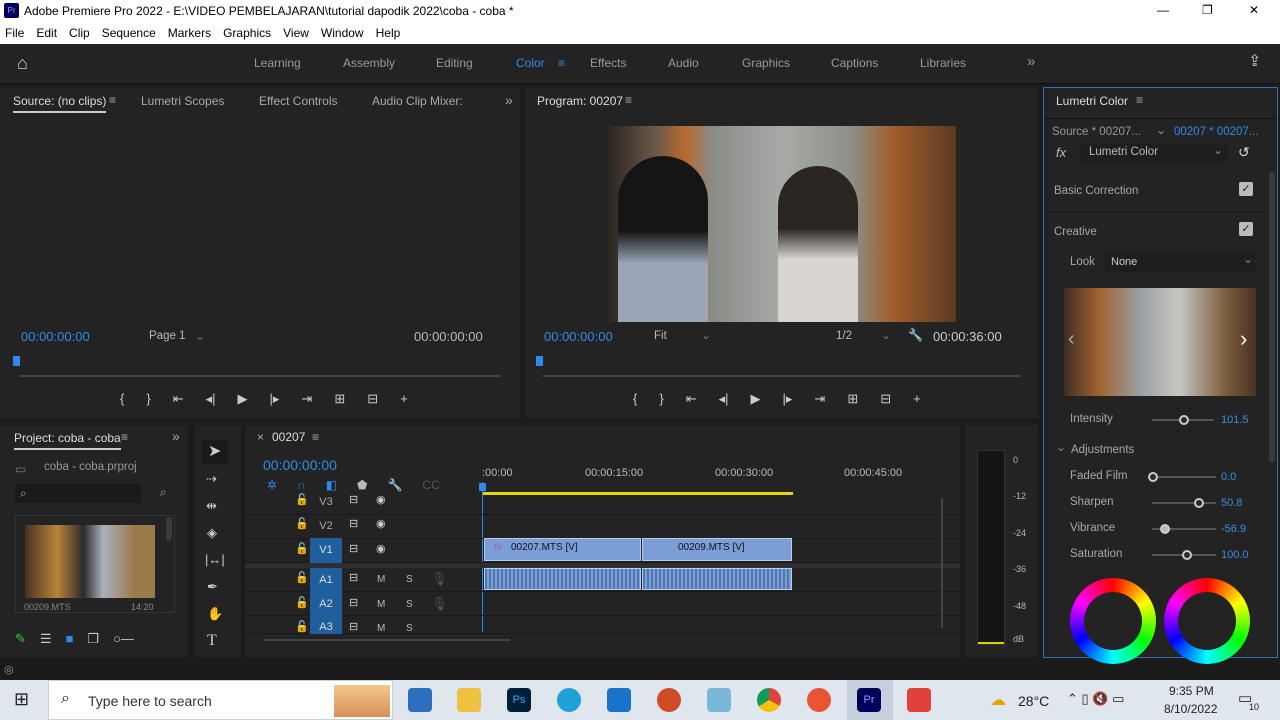 The image size is (1280, 720). Describe the element at coordinates (169, 529) in the screenshot. I see `scrollbar` at that location.